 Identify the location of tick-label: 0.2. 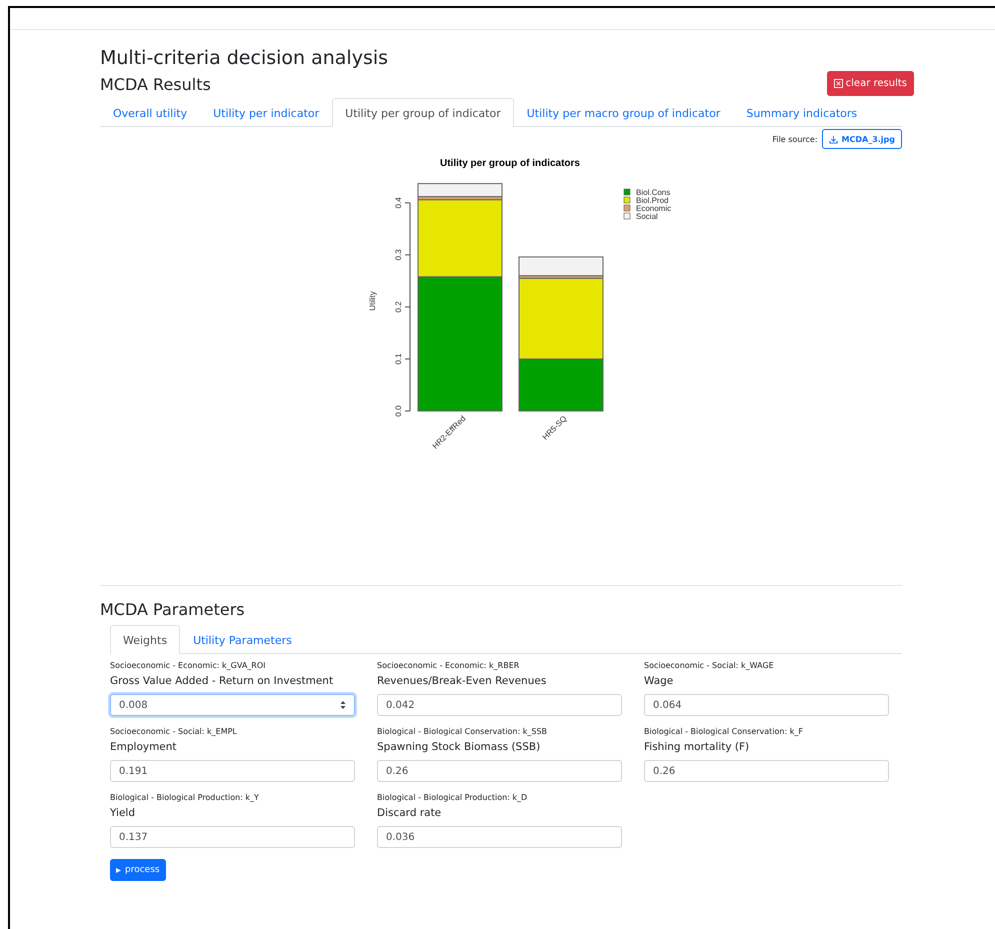
(398, 306).